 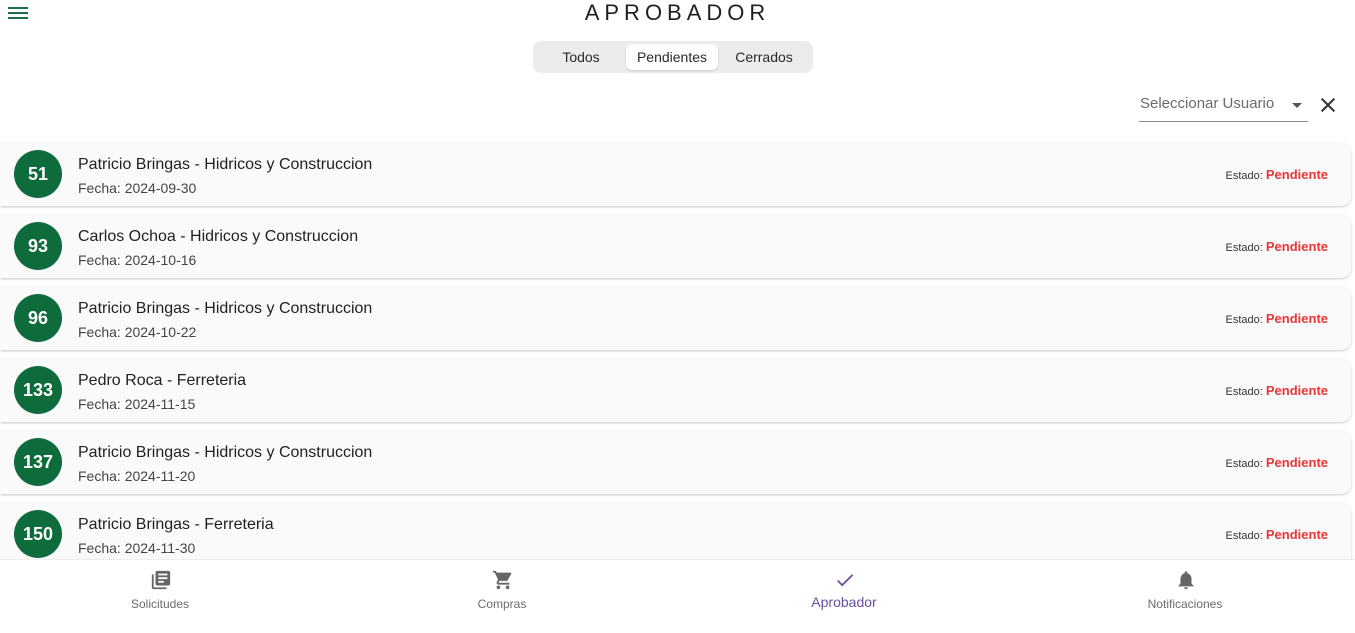 What do you see at coordinates (137, 548) in the screenshot?
I see `request-date: Fecha: 2024-11-30` at bounding box center [137, 548].